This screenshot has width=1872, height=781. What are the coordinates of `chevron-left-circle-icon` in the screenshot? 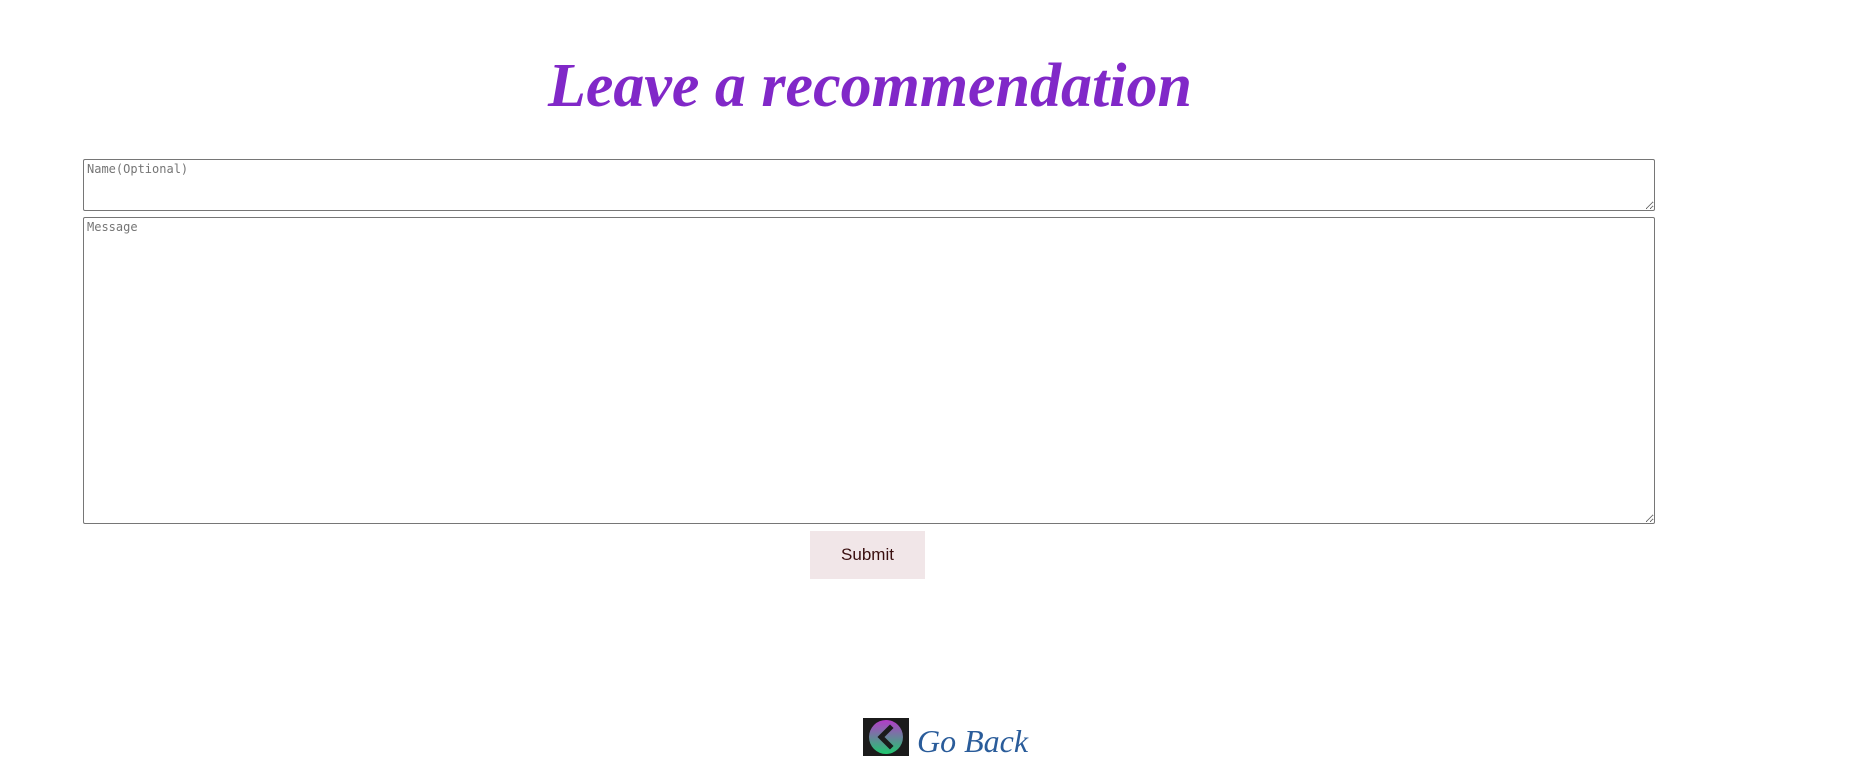 It's located at (886, 737).